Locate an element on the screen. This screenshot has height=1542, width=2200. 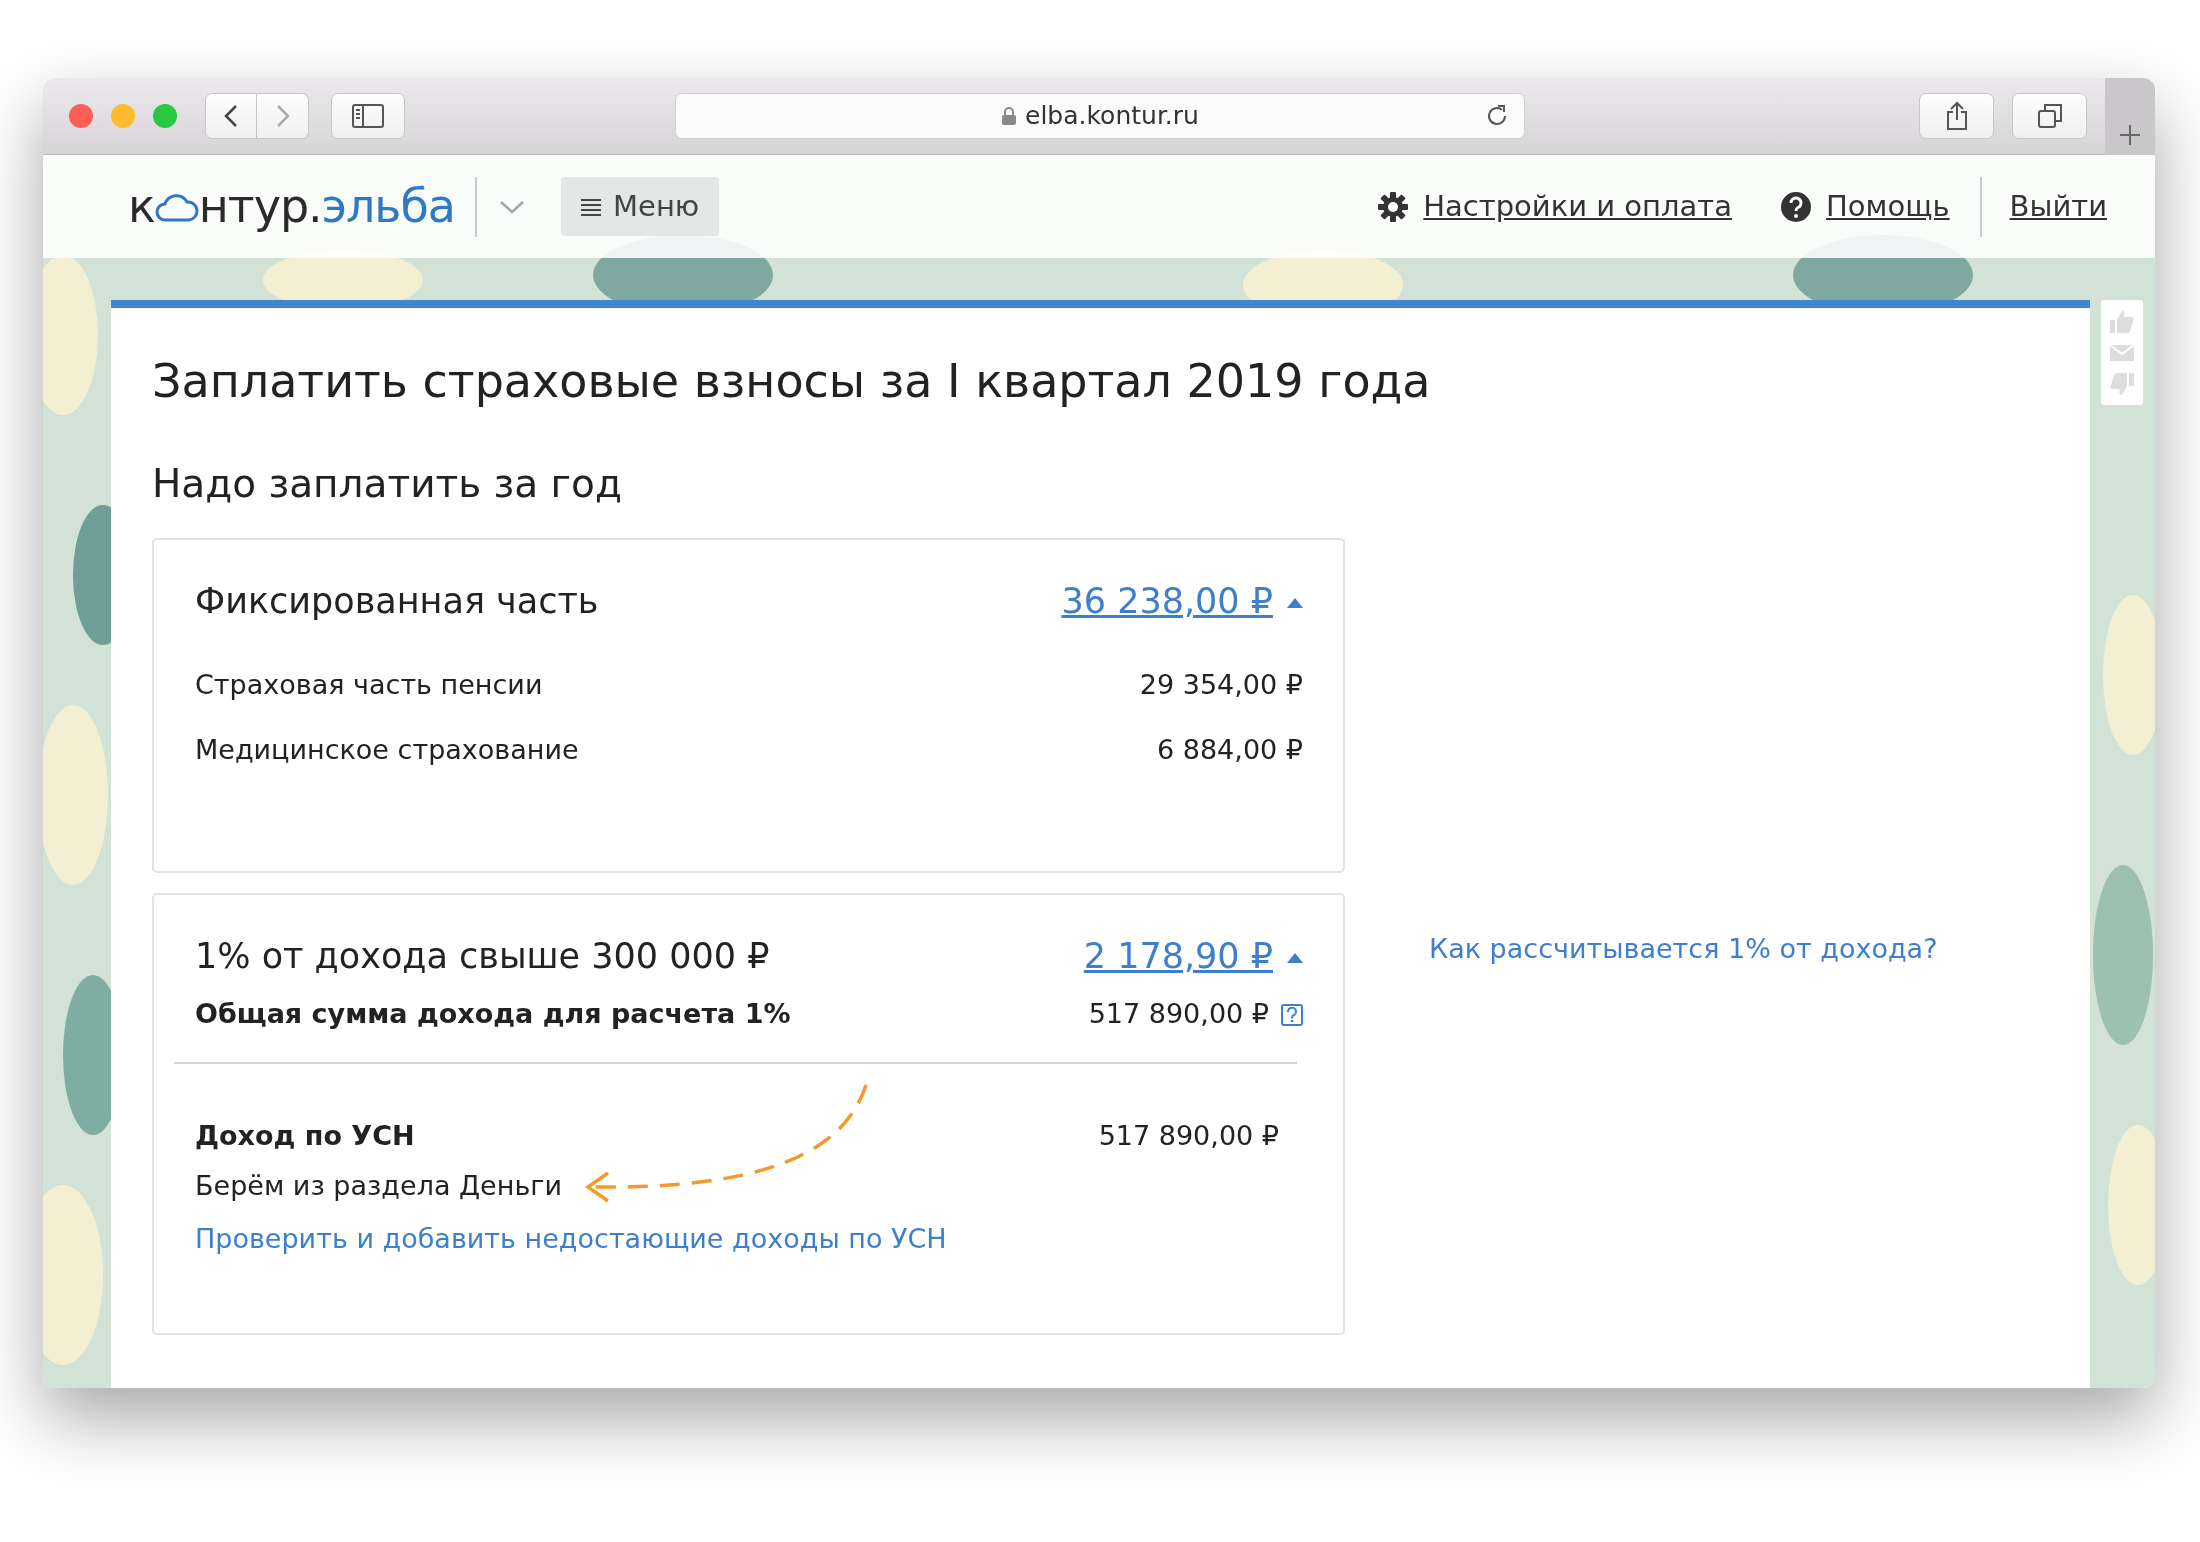
lock-icon is located at coordinates (1009, 116).